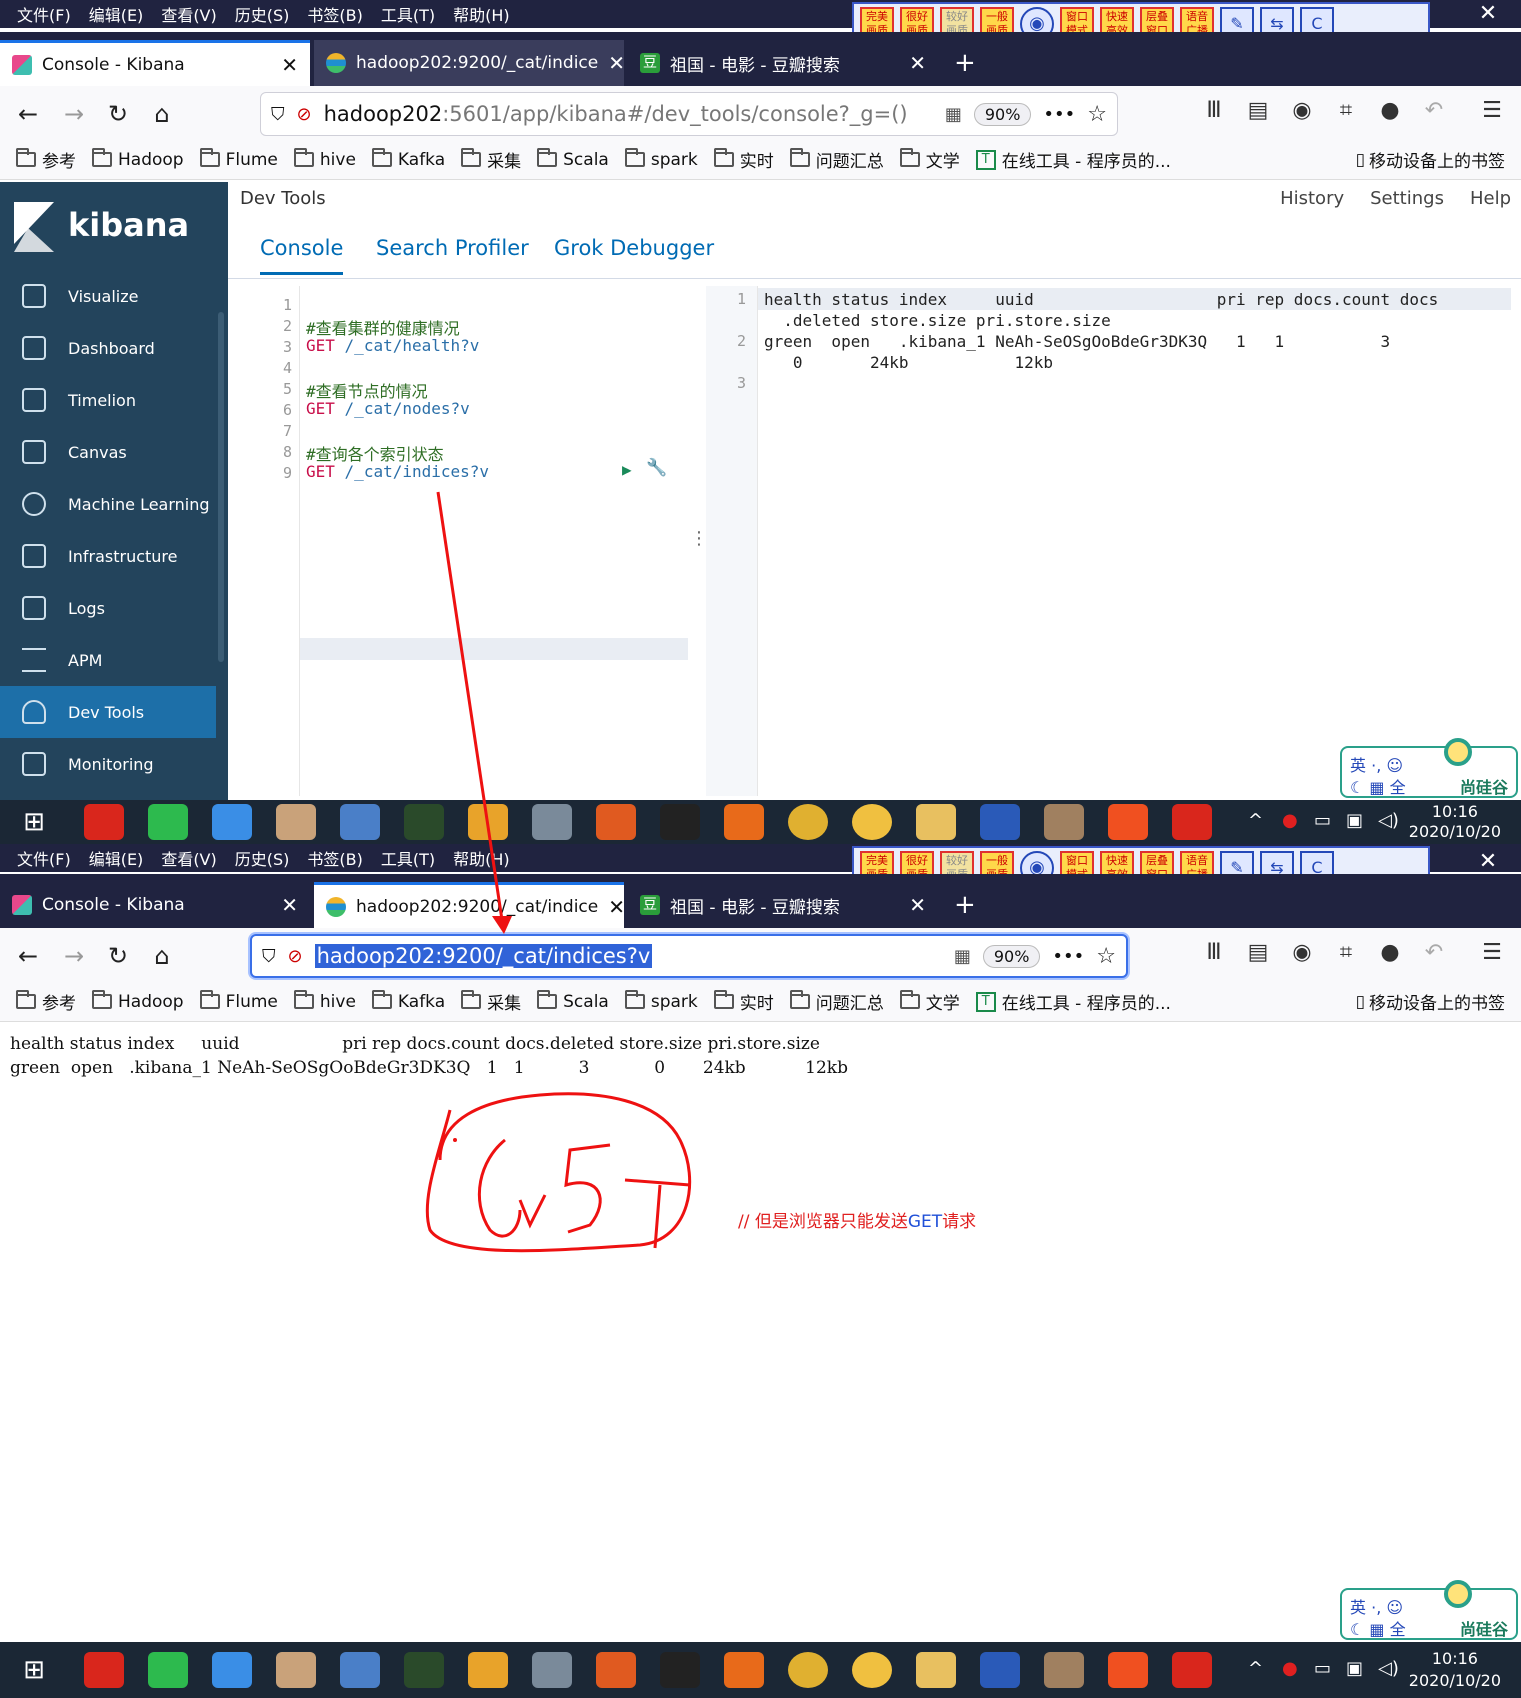  Describe the element at coordinates (295, 956) in the screenshot. I see `insecure-lock-icon: ⊘` at that location.